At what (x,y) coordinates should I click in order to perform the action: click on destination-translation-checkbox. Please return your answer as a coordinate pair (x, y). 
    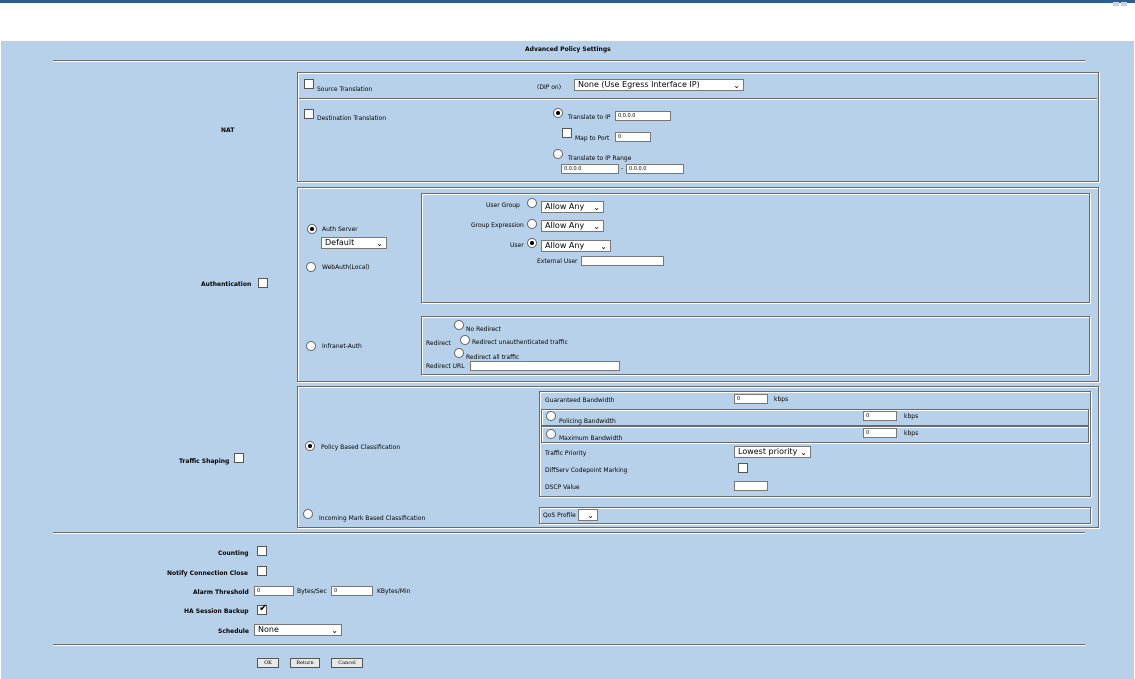
    Looking at the image, I should click on (309, 114).